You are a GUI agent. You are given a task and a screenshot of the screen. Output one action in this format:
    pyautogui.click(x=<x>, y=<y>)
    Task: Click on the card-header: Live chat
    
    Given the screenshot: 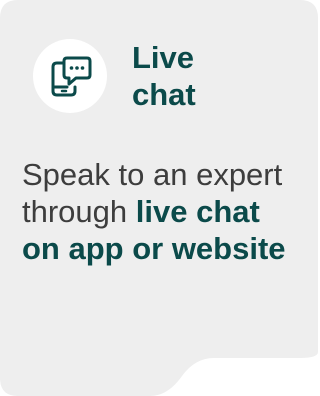 What is the action you would take?
    pyautogui.click(x=127, y=76)
    